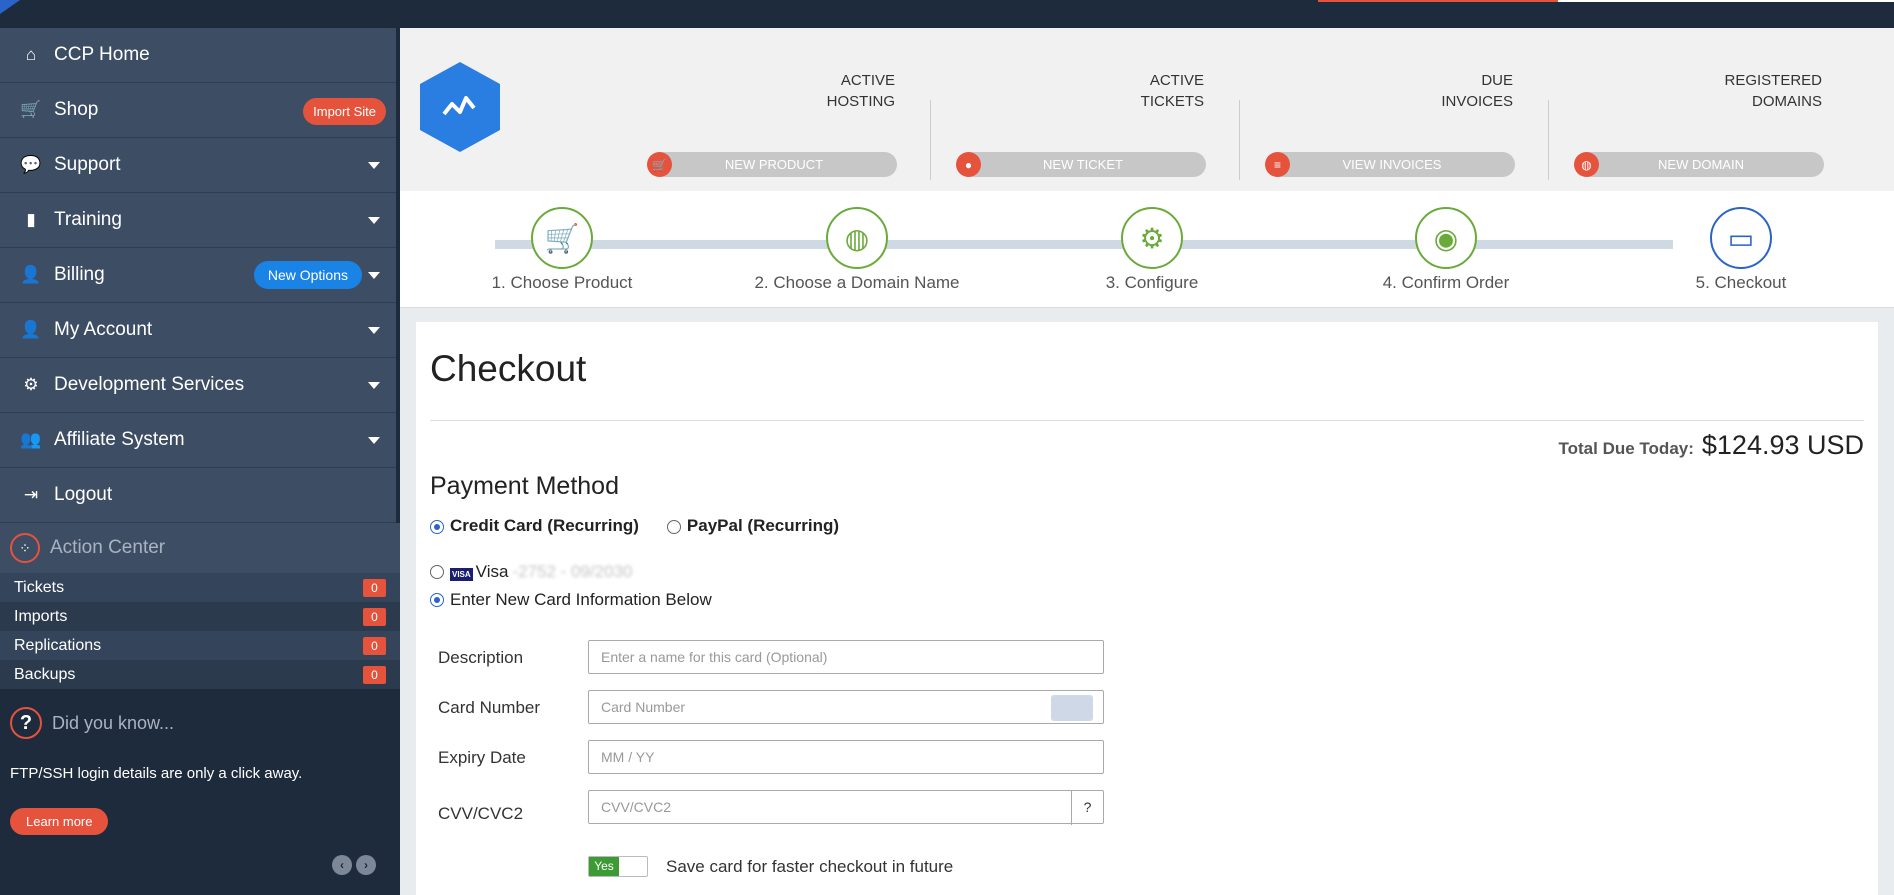 This screenshot has height=895, width=1894. What do you see at coordinates (857, 250) in the screenshot?
I see `step-choose-domain: ◍ 2. Choose a Domain Name` at bounding box center [857, 250].